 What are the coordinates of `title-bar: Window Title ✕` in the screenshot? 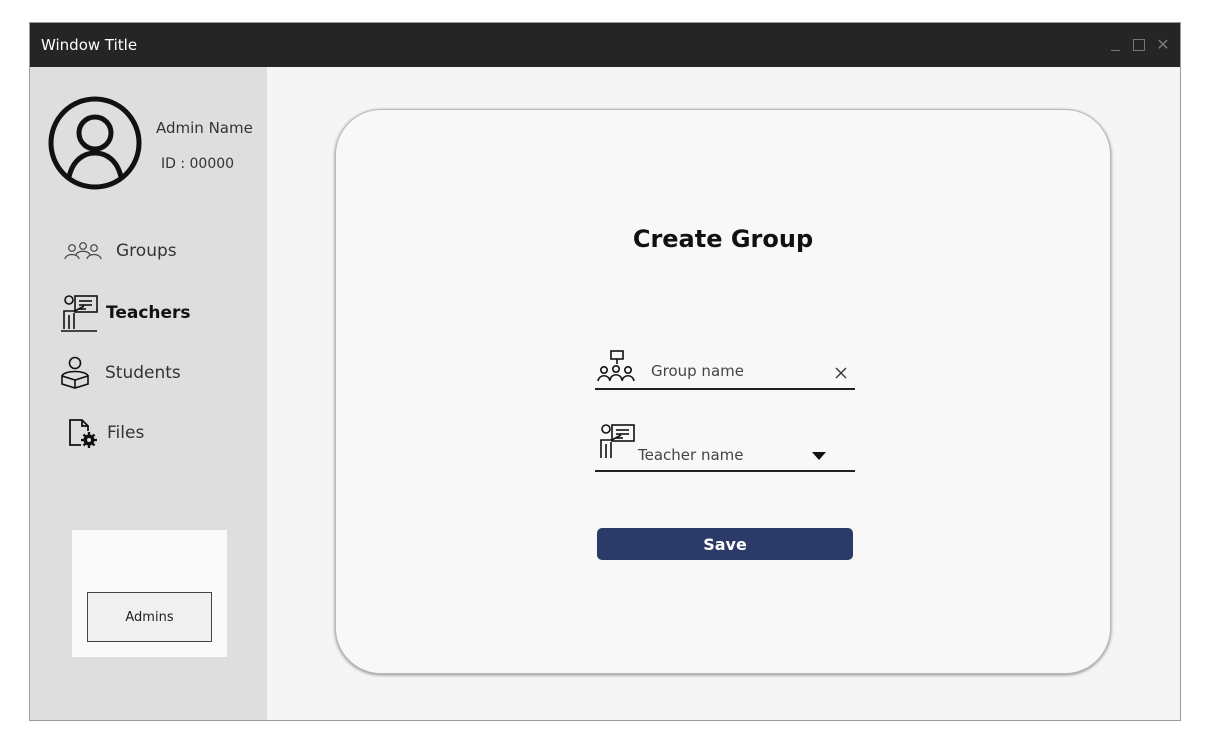 It's located at (605, 45).